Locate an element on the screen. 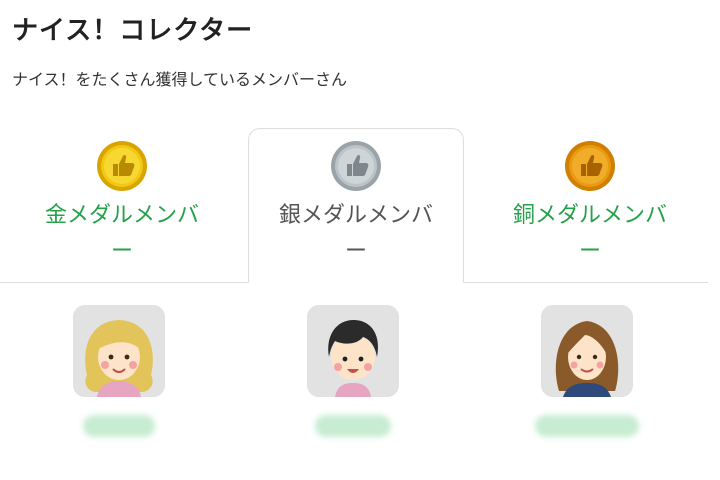 The width and height of the screenshot is (720, 480). tab-silver-members: 銀メダルメンバー is located at coordinates (356, 205).